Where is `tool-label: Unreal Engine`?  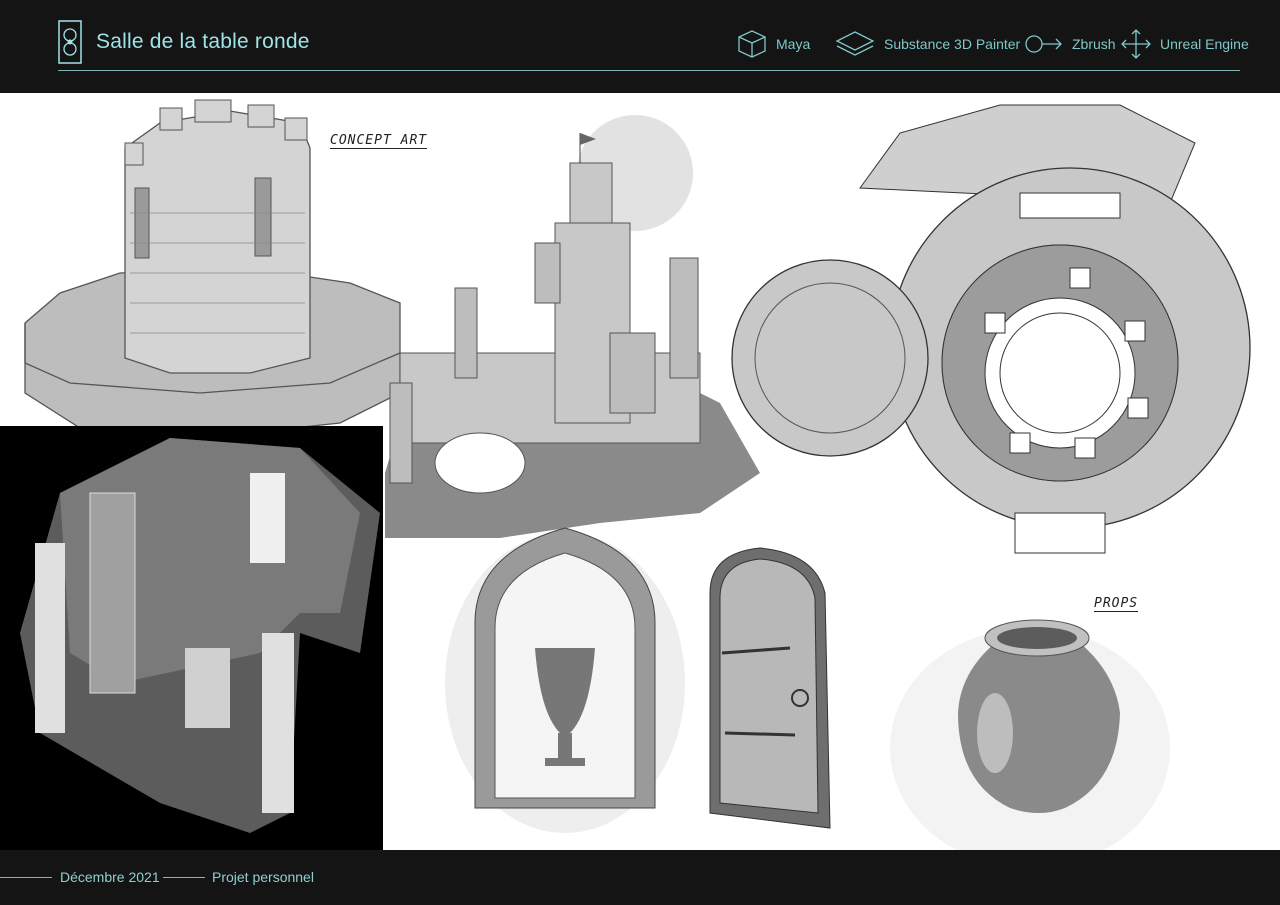 tool-label: Unreal Engine is located at coordinates (1204, 44).